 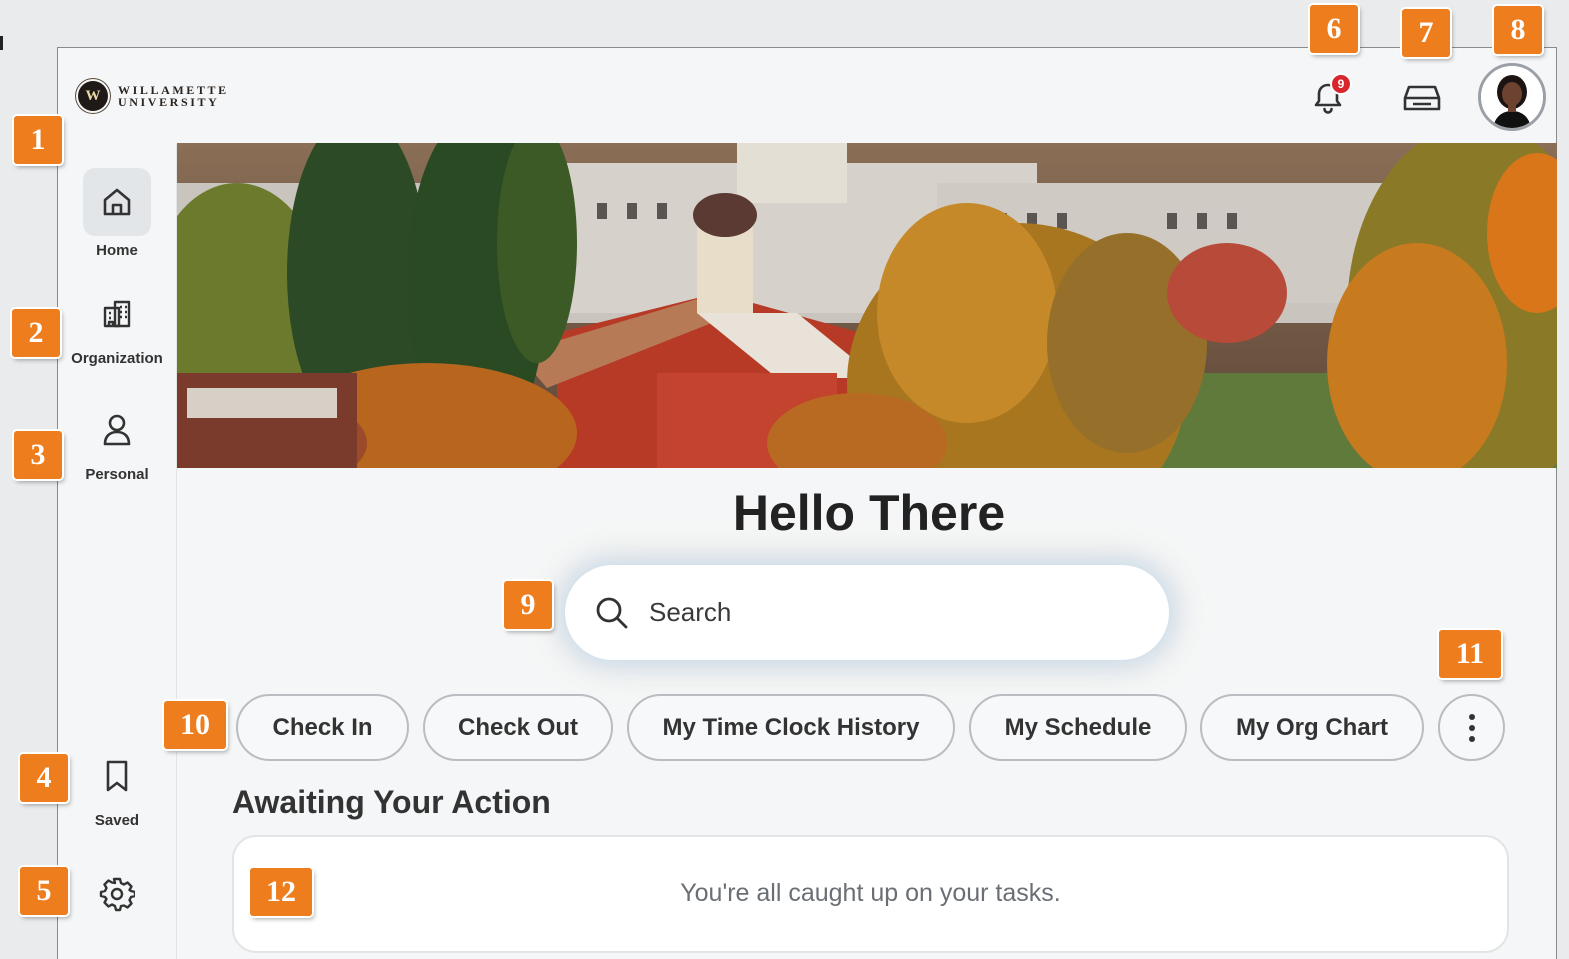 I want to click on bookmark-icon, so click(x=117, y=776).